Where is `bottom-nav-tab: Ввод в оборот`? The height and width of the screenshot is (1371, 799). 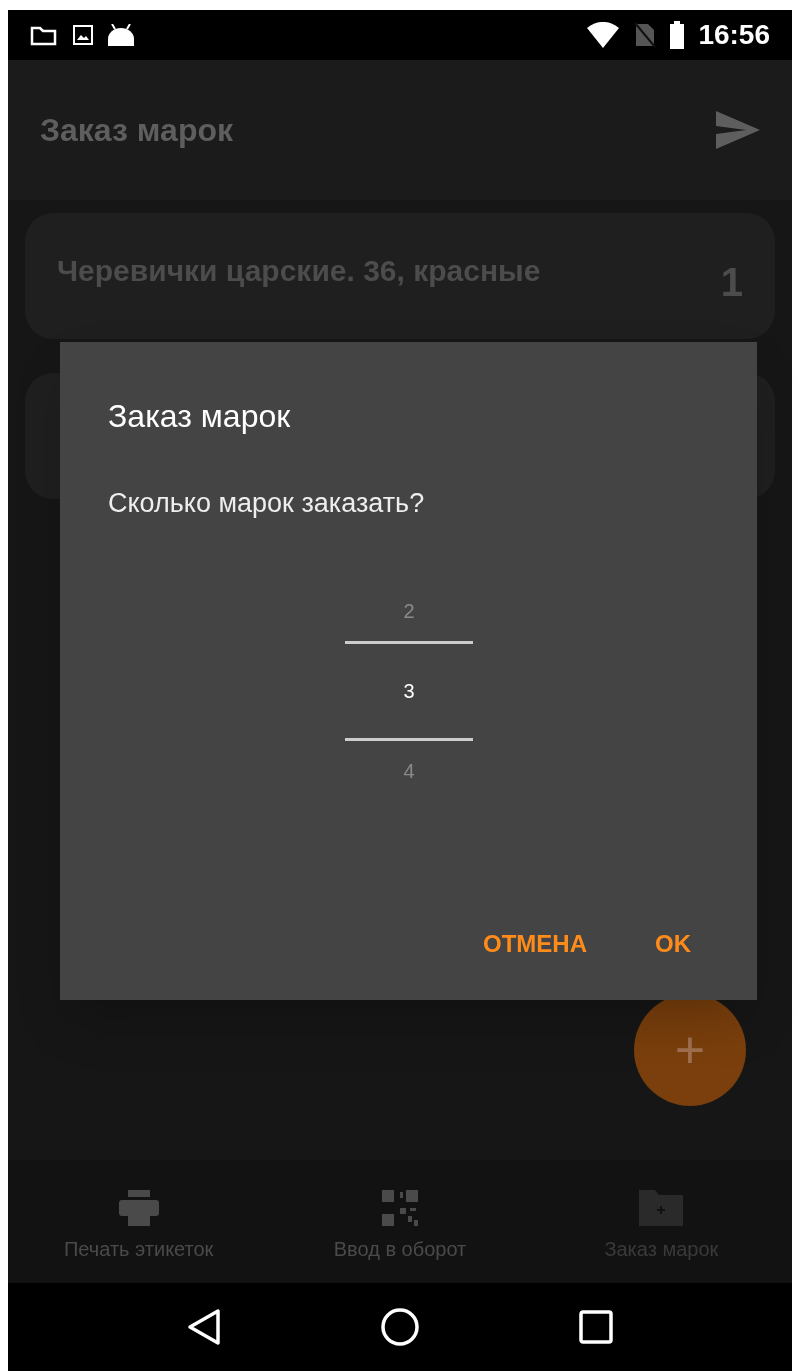 bottom-nav-tab: Ввод в оборот is located at coordinates (400, 1221).